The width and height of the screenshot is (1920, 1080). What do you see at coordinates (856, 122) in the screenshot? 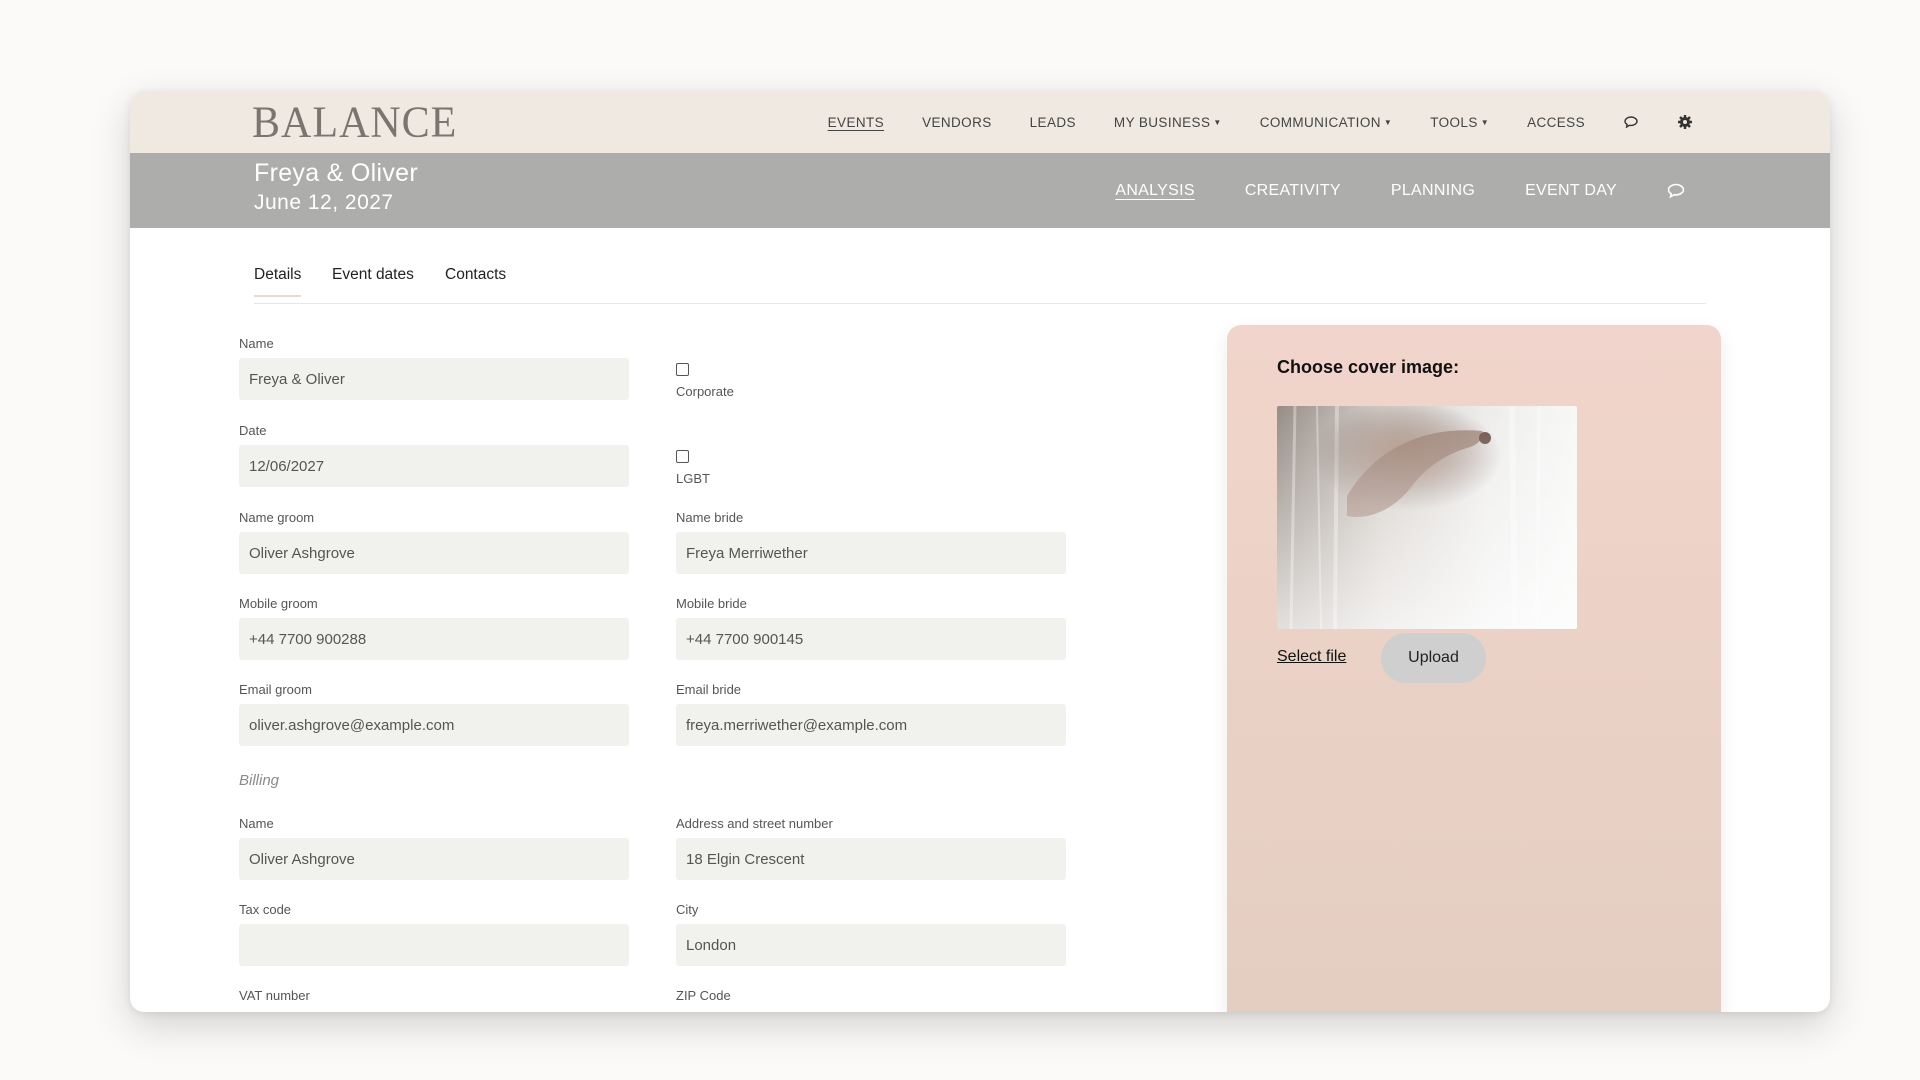
I see `nav-events: EVENTS` at bounding box center [856, 122].